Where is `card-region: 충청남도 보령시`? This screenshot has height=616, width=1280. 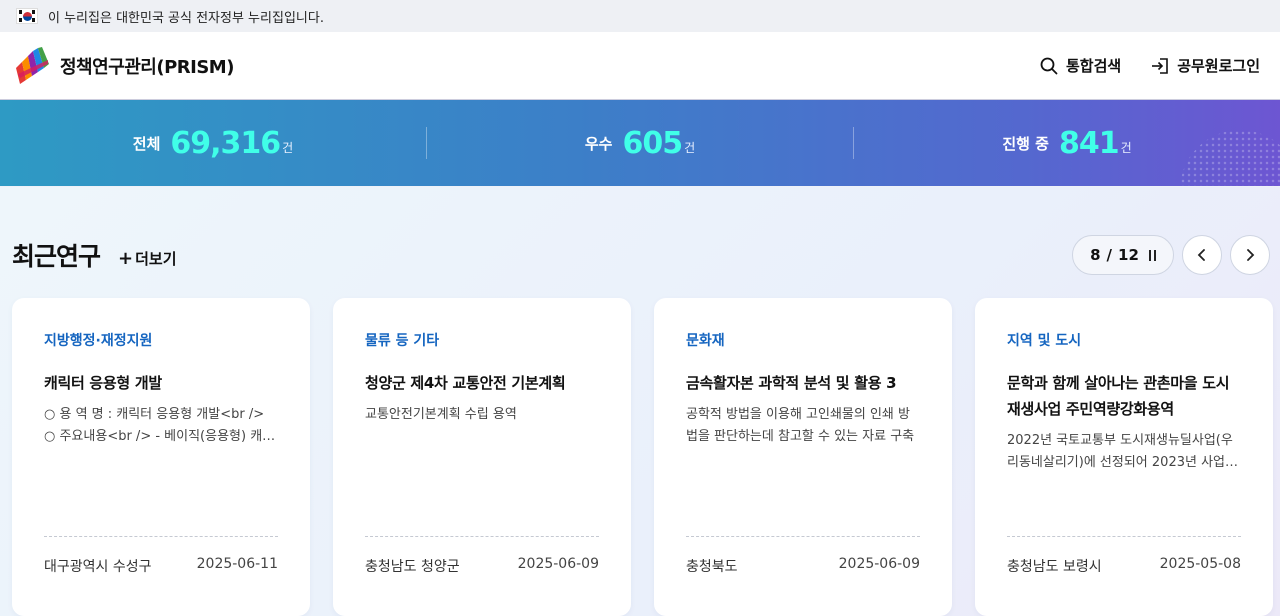 card-region: 충청남도 보령시 is located at coordinates (1054, 567).